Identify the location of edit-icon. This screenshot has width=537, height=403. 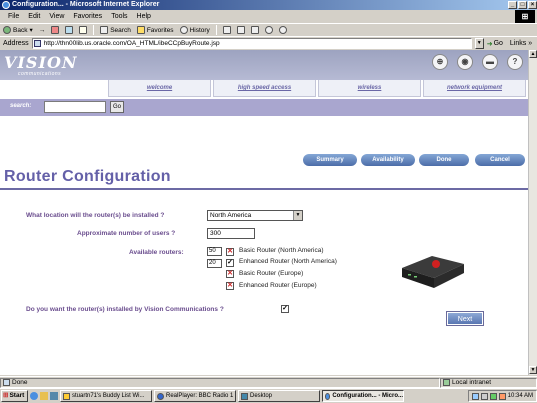
(254, 30).